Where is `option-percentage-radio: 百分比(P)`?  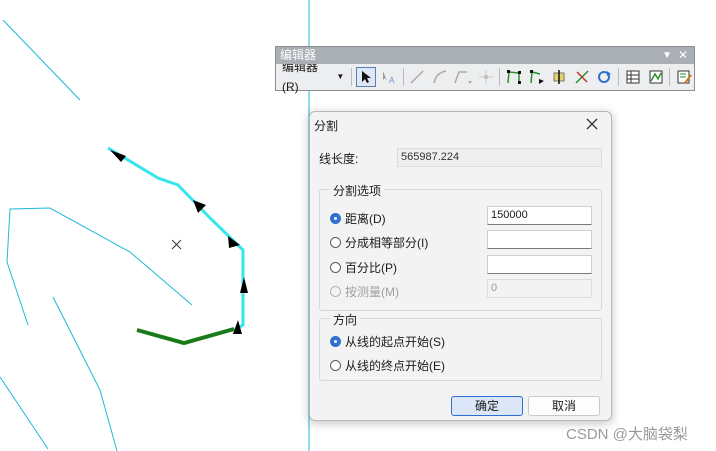 option-percentage-radio: 百分比(P) is located at coordinates (363, 267).